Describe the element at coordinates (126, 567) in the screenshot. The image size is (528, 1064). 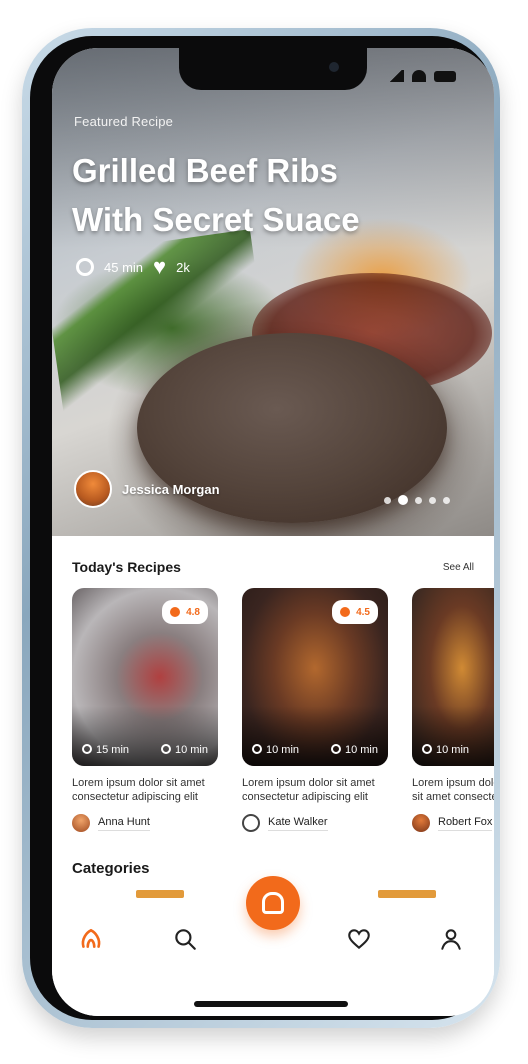
I see `section-title: Today's Recipes` at that location.